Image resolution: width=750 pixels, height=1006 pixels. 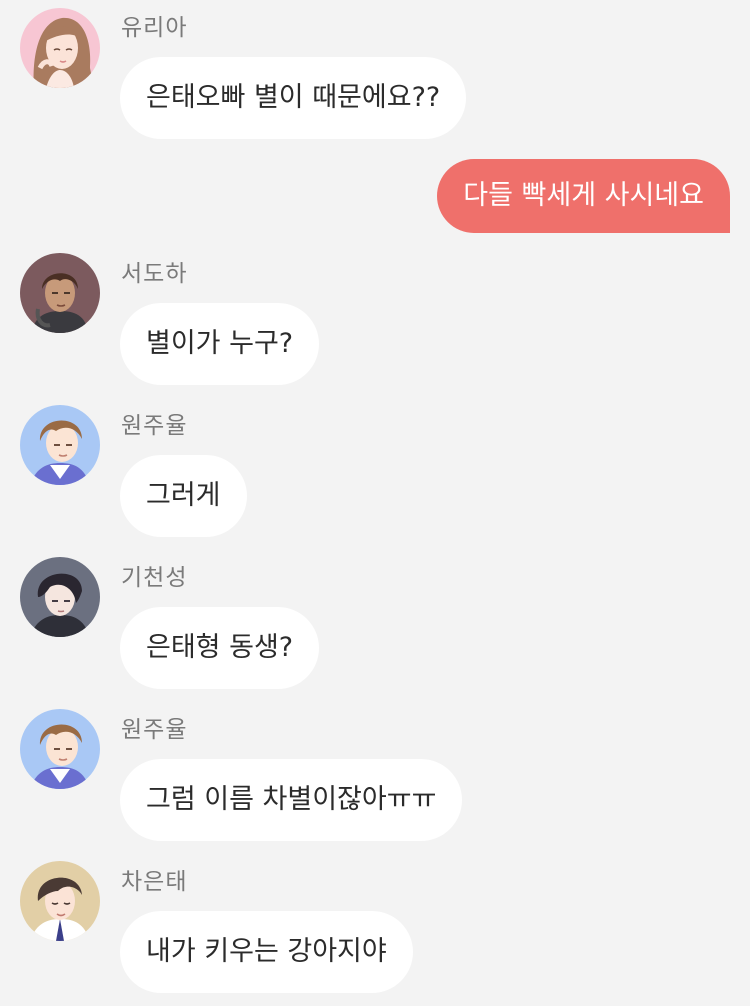 What do you see at coordinates (60, 597) in the screenshot?
I see `cheonseong-avatar` at bounding box center [60, 597].